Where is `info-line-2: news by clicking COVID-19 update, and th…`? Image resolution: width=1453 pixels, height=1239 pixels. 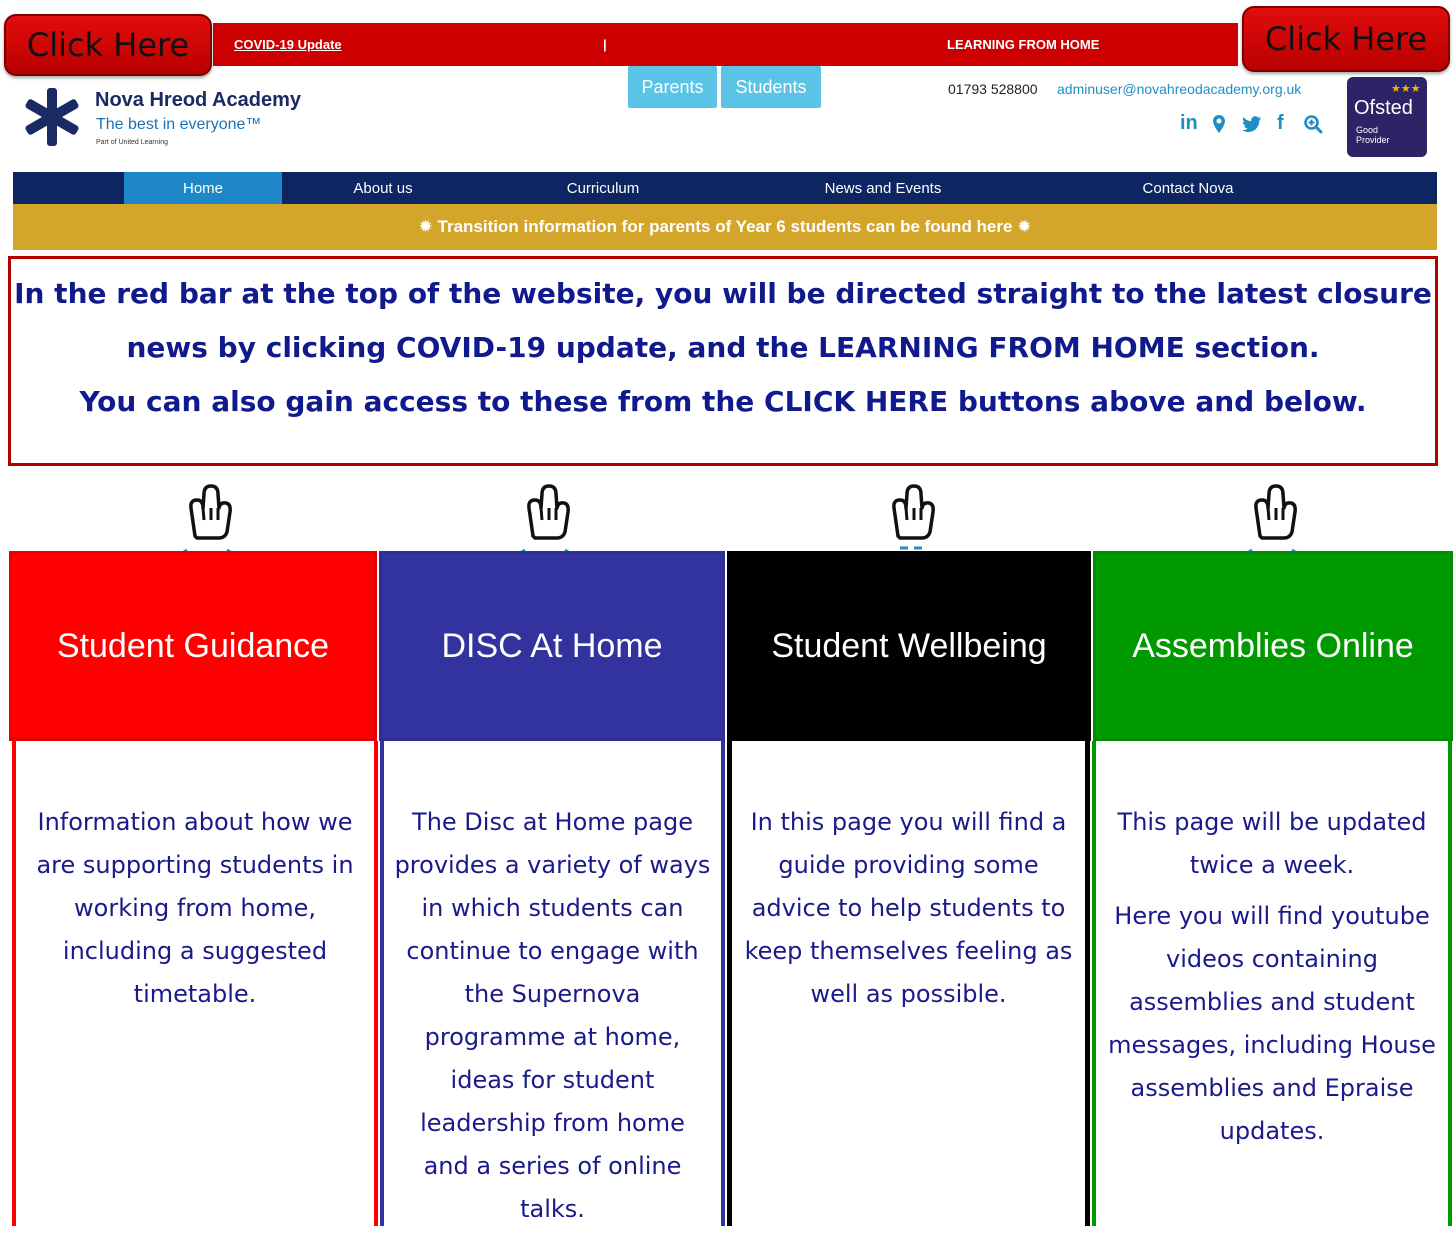
info-line-2: news by clicking COVID-19 update, and th… is located at coordinates (723, 347).